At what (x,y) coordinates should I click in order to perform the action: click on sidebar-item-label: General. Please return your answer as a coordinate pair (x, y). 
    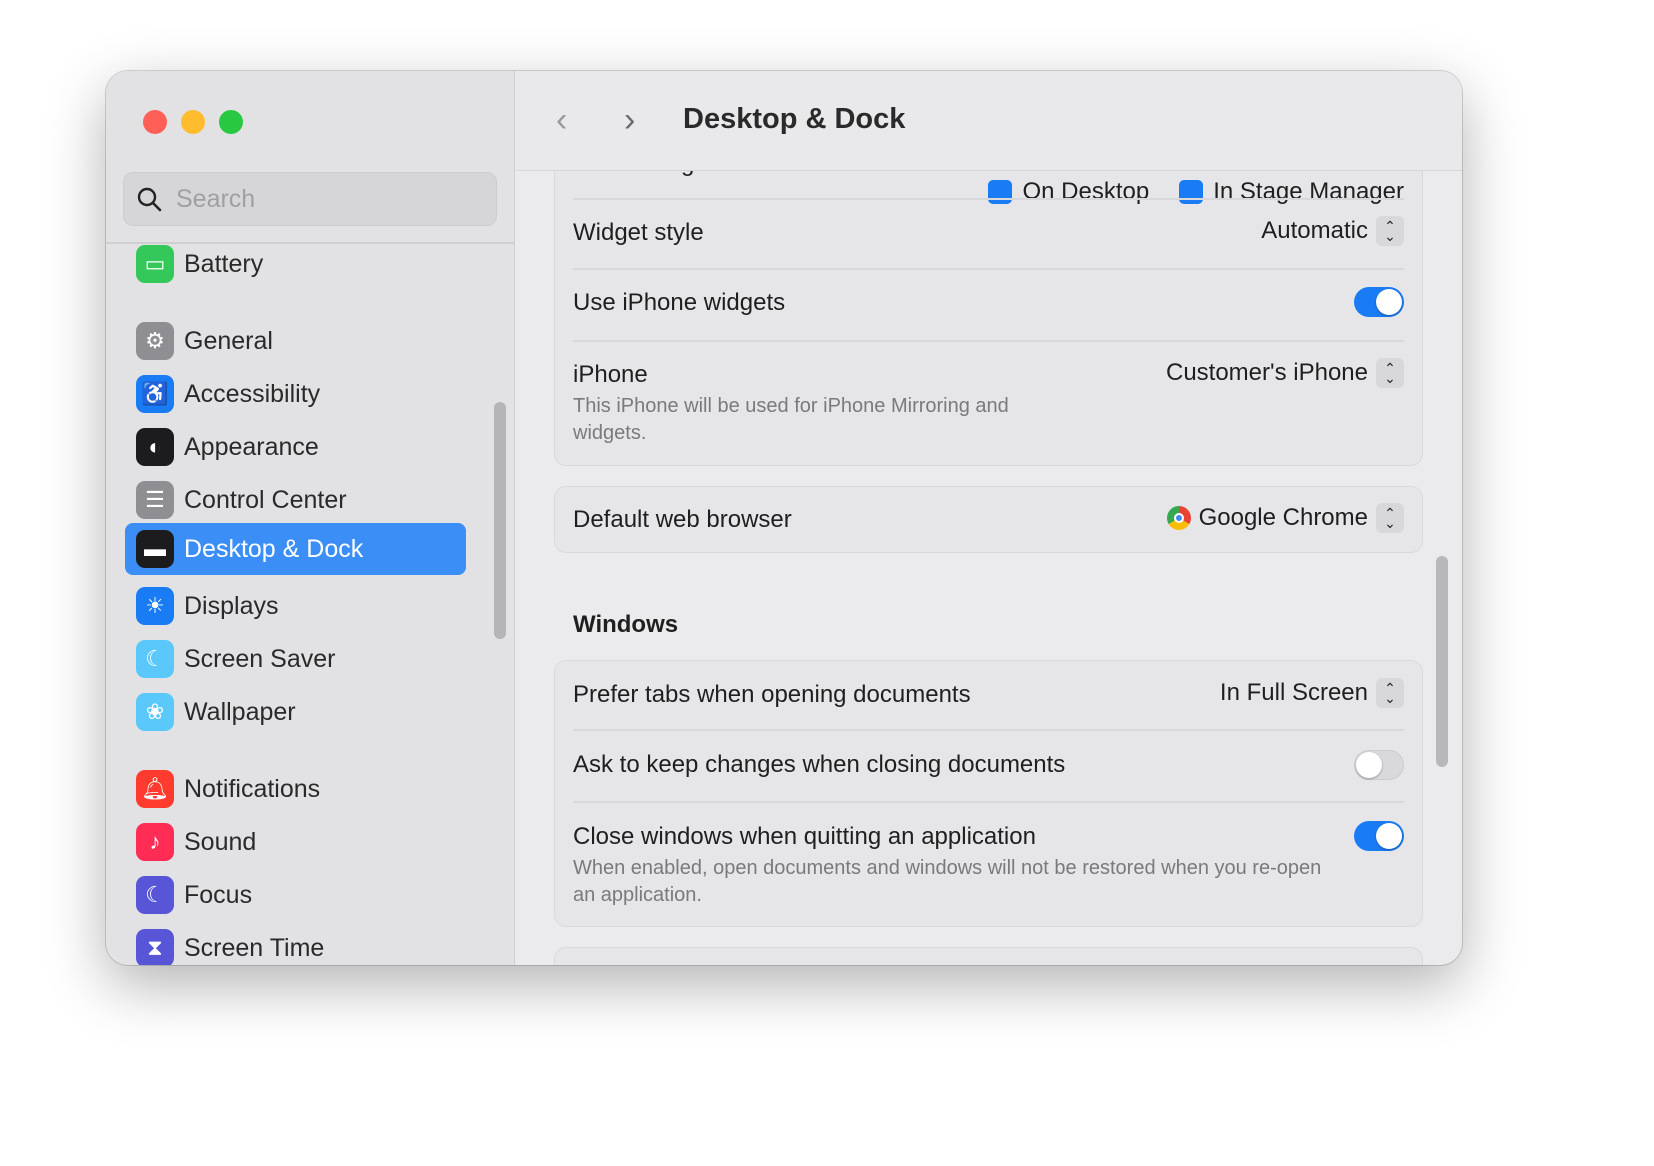
    Looking at the image, I should click on (228, 340).